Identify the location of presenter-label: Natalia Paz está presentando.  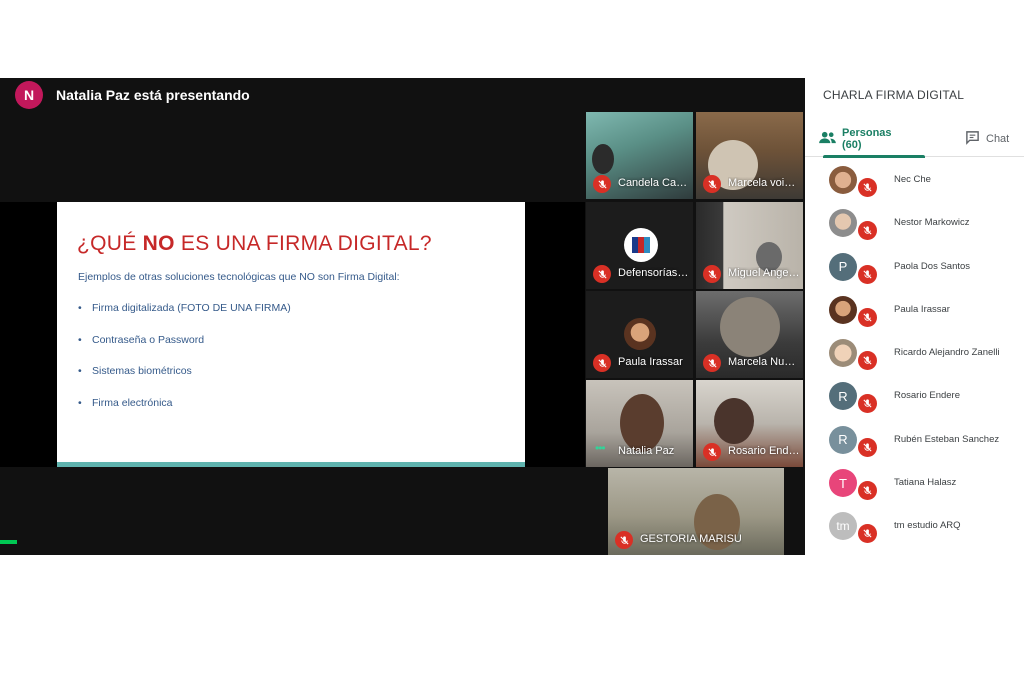
(153, 95).